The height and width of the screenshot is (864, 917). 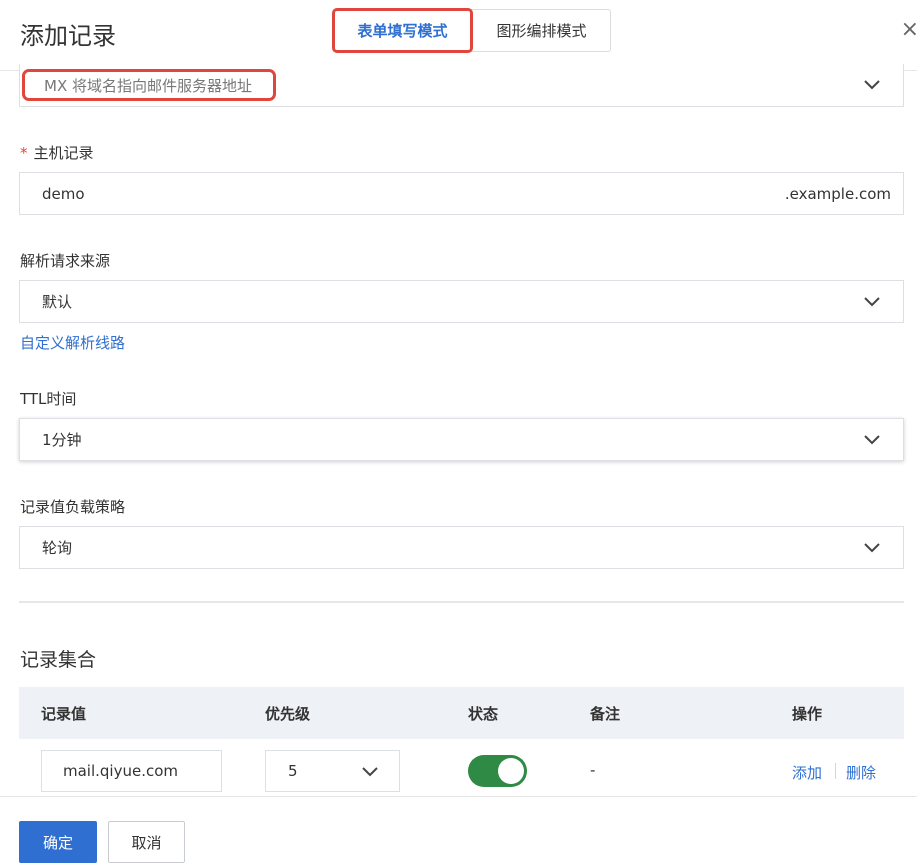 What do you see at coordinates (461, 602) in the screenshot?
I see `section-divider` at bounding box center [461, 602].